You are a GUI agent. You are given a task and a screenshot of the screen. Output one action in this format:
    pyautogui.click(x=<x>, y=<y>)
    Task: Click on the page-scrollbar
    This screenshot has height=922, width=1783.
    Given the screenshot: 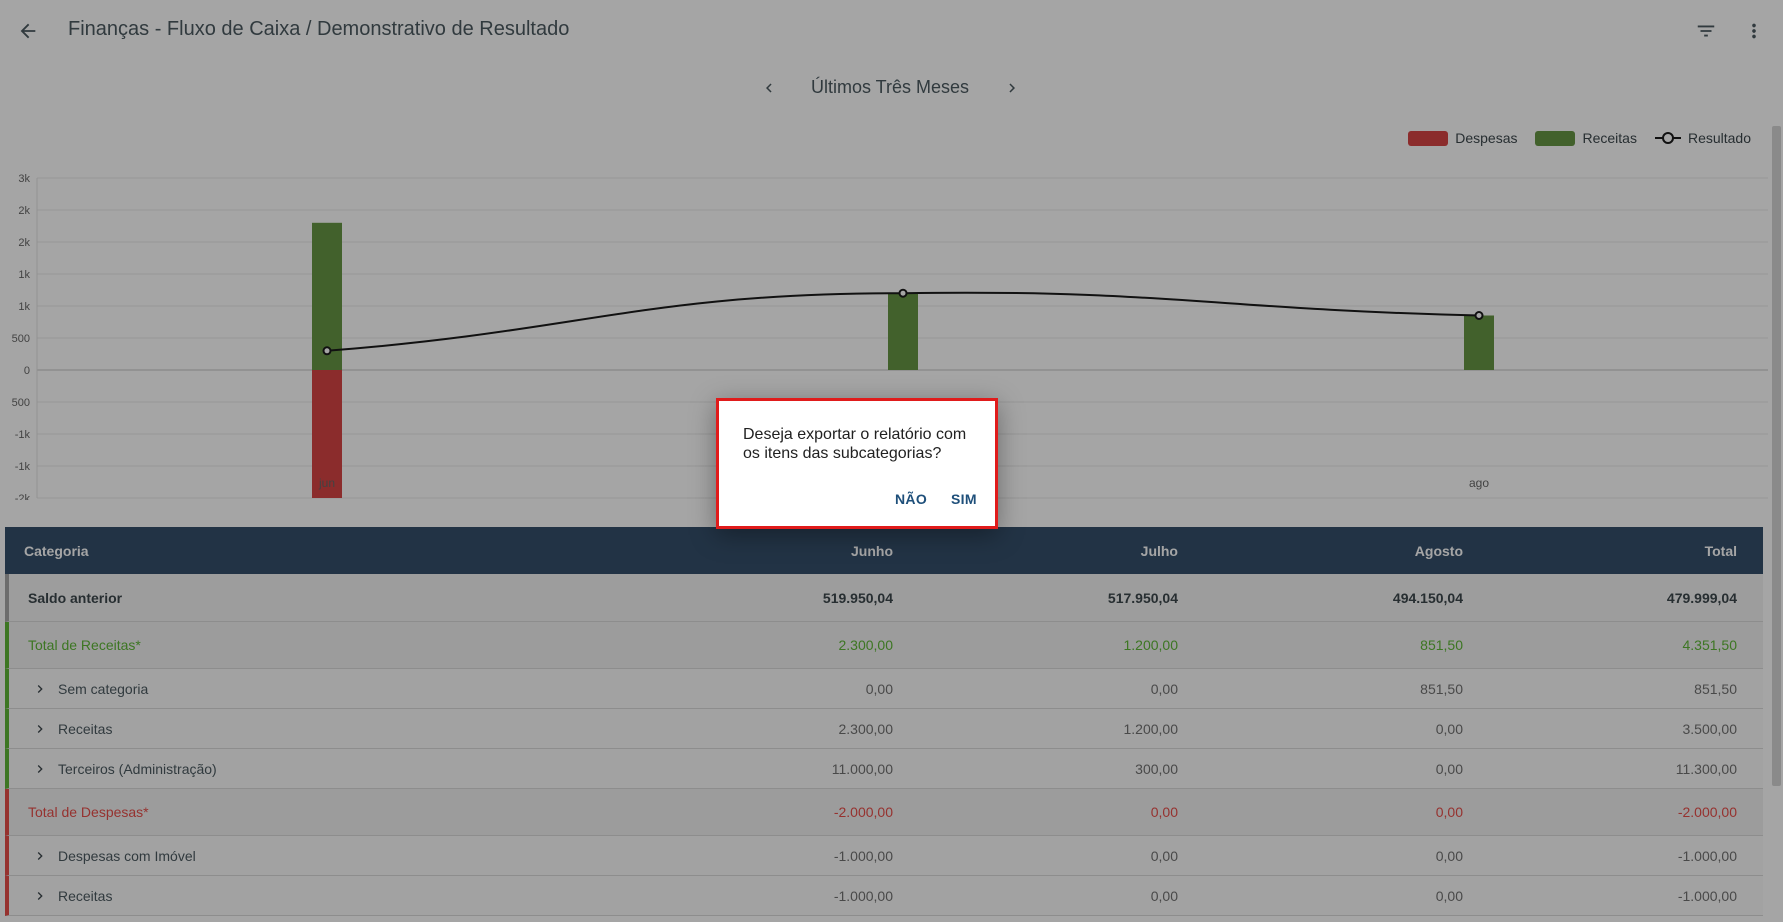 What is the action you would take?
    pyautogui.click(x=1776, y=456)
    